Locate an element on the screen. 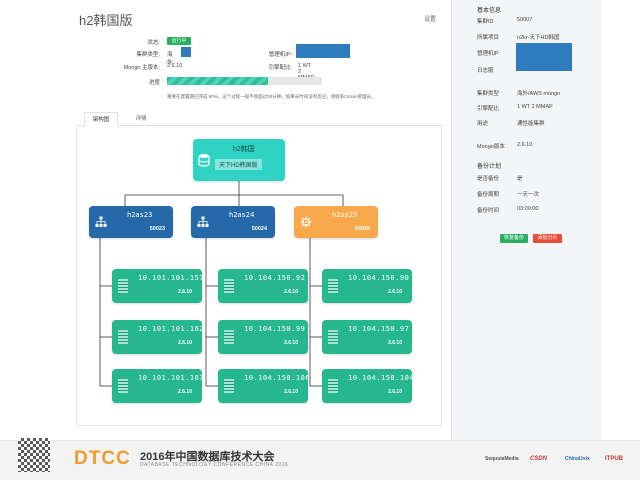 This screenshot has height=480, width=640. shard-node: h2as23 50023 is located at coordinates (131, 222).